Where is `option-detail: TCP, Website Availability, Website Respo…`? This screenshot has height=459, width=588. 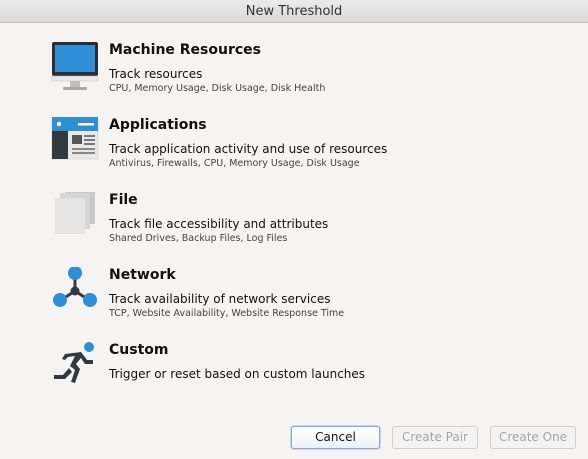
option-detail: TCP, Website Availability, Website Respo… is located at coordinates (227, 313).